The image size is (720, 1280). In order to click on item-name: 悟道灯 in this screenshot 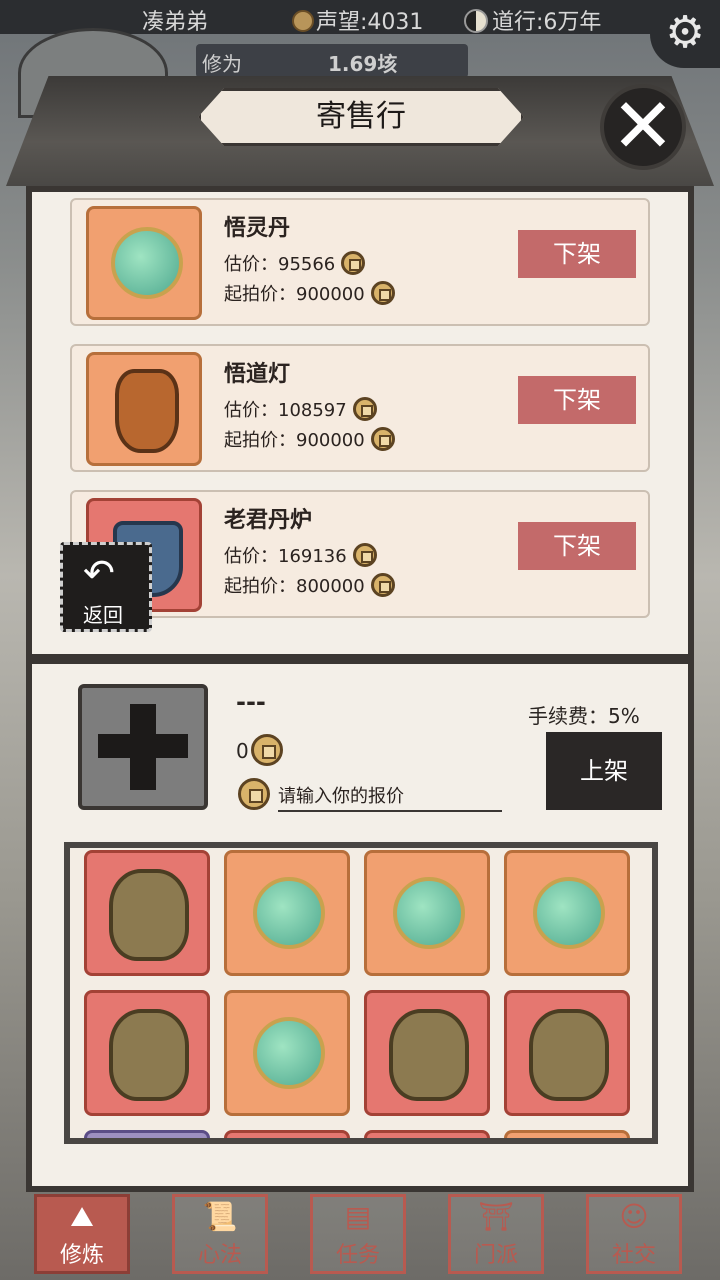, I will do `click(257, 374)`.